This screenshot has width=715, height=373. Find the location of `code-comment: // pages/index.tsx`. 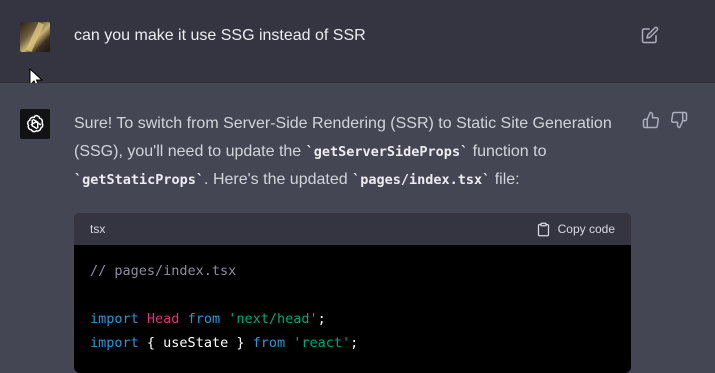

code-comment: // pages/index.tsx is located at coordinates (163, 271).